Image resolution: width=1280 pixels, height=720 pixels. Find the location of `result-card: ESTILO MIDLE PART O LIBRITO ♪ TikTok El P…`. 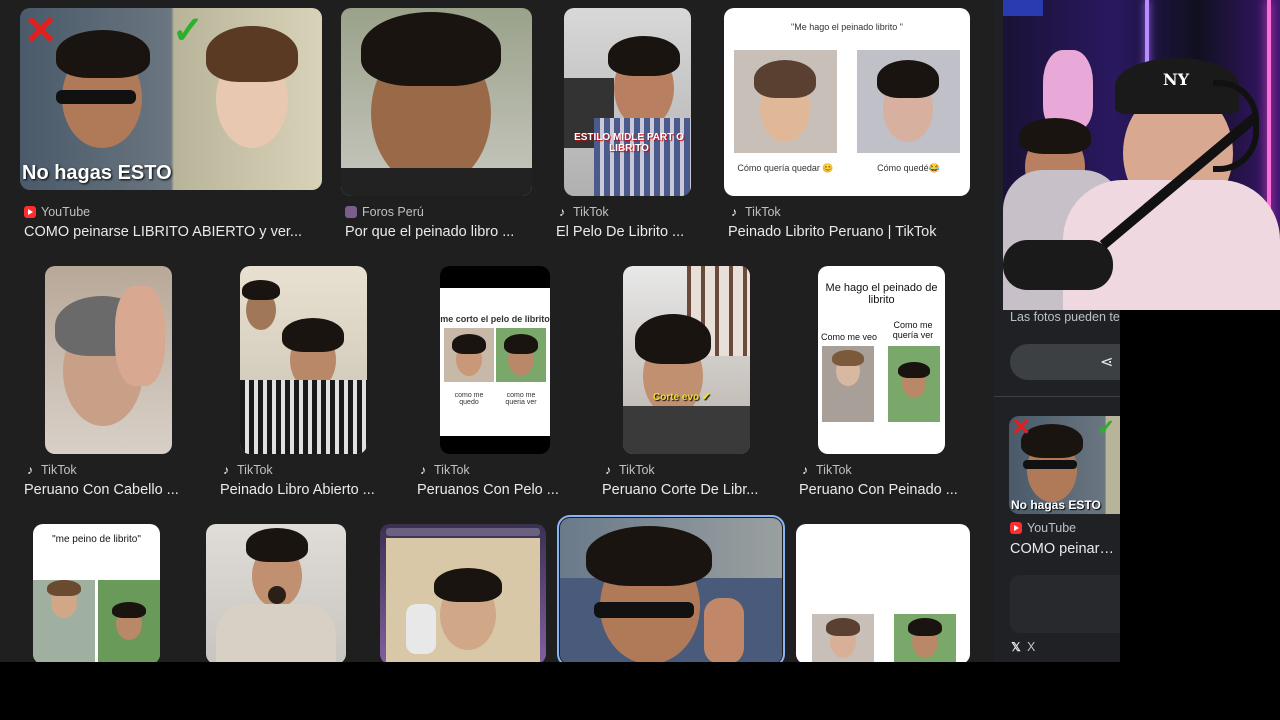

result-card: ESTILO MIDLE PART O LIBRITO ♪ TikTok El P… is located at coordinates (632, 128).